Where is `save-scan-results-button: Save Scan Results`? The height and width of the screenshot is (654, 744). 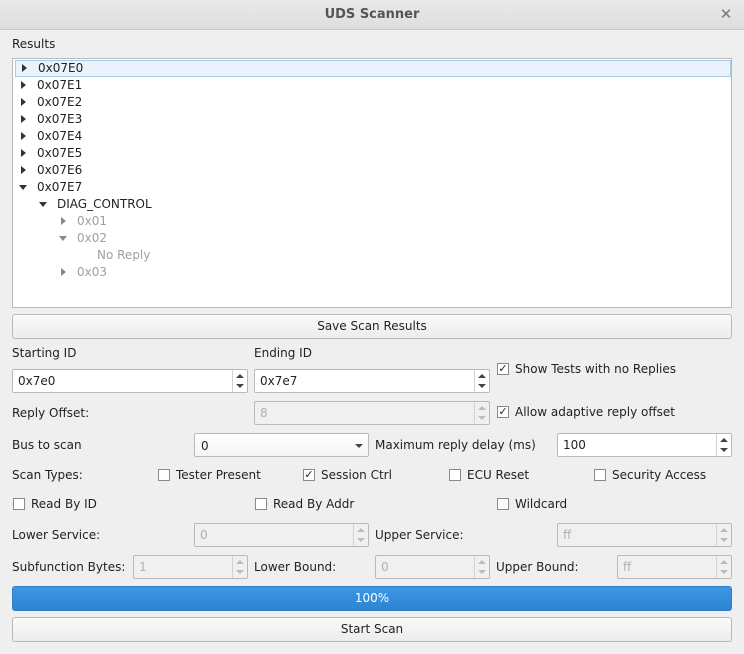
save-scan-results-button: Save Scan Results is located at coordinates (372, 326).